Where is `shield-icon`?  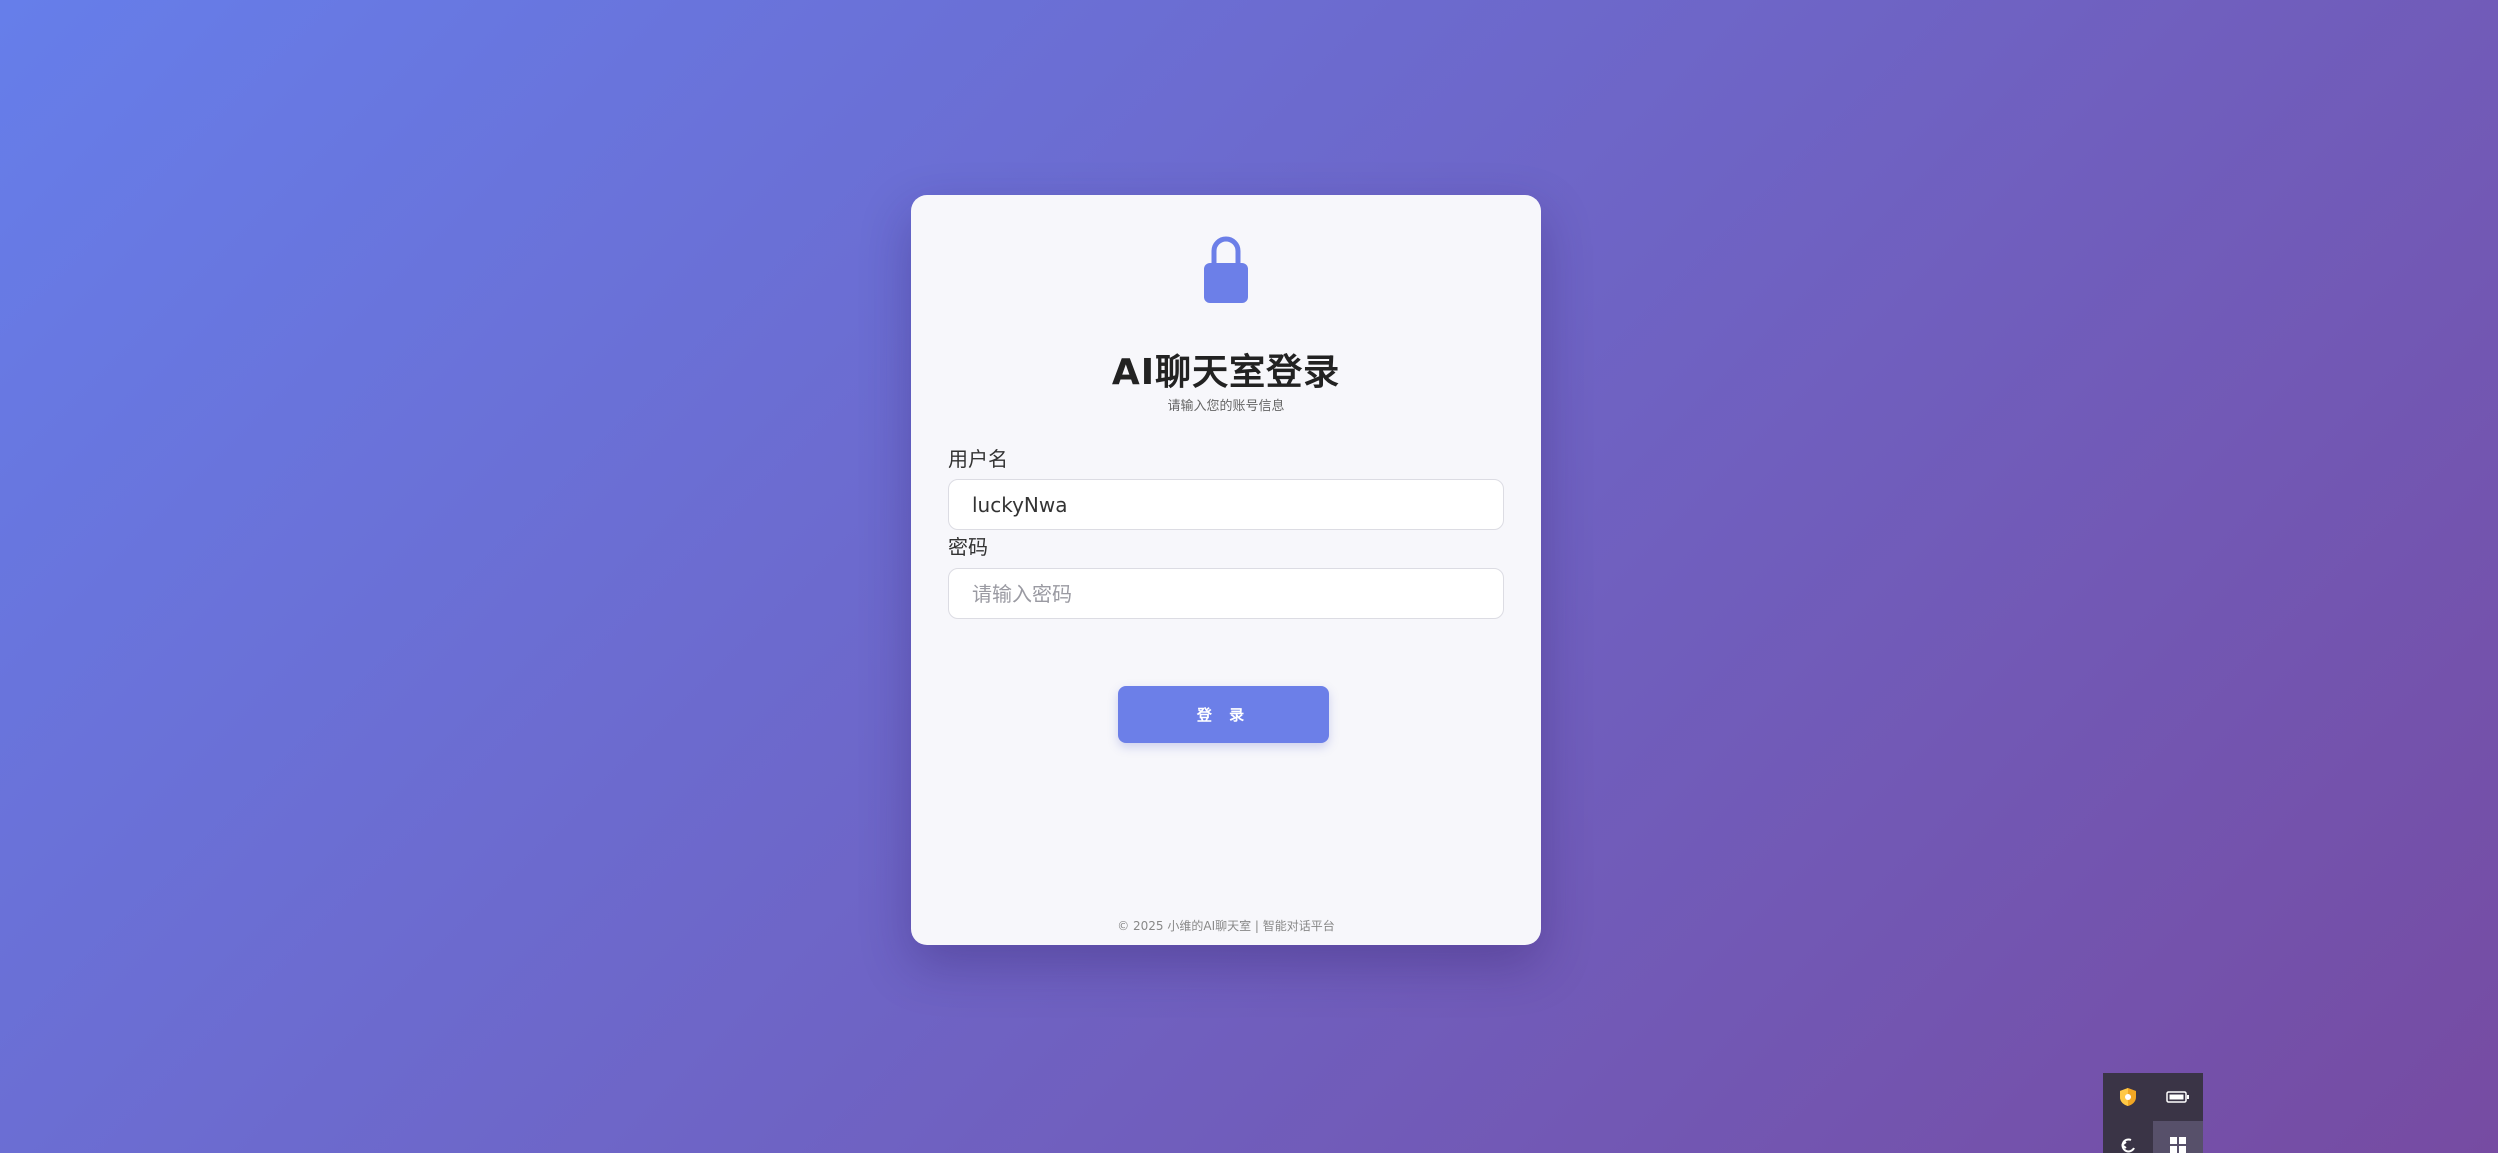 shield-icon is located at coordinates (2128, 1097).